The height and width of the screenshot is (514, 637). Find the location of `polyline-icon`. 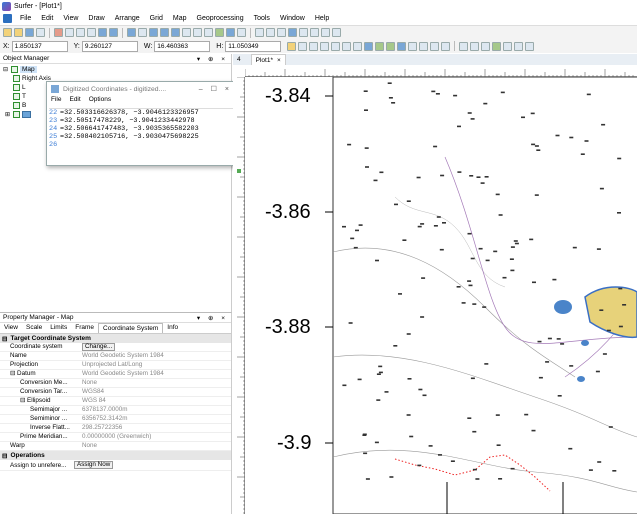

polyline-icon is located at coordinates (270, 32).